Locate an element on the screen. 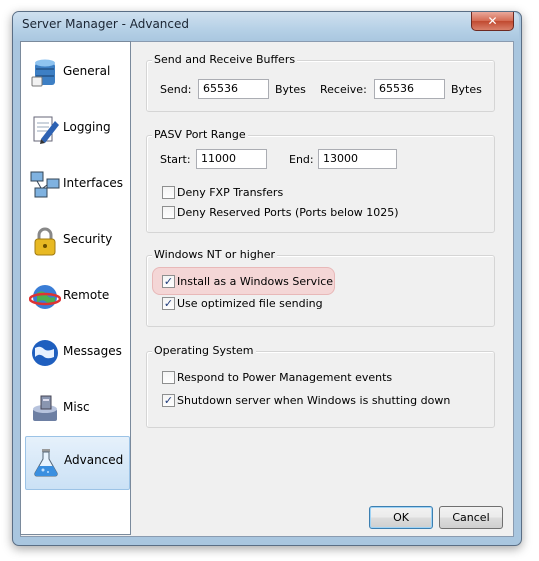 This screenshot has height=561, width=539. os-group is located at coordinates (320, 389).